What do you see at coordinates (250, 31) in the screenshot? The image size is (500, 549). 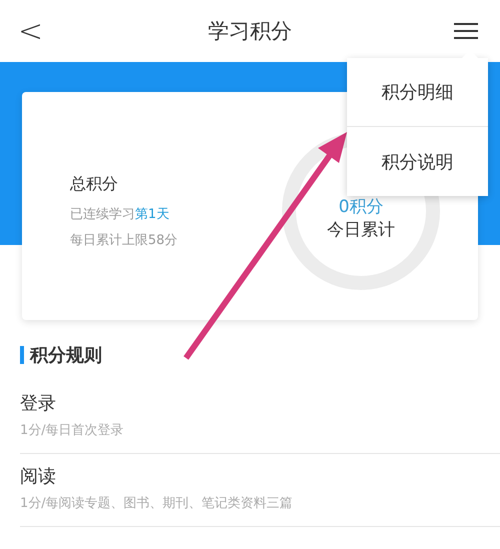 I see `page-title: 学习积分` at bounding box center [250, 31].